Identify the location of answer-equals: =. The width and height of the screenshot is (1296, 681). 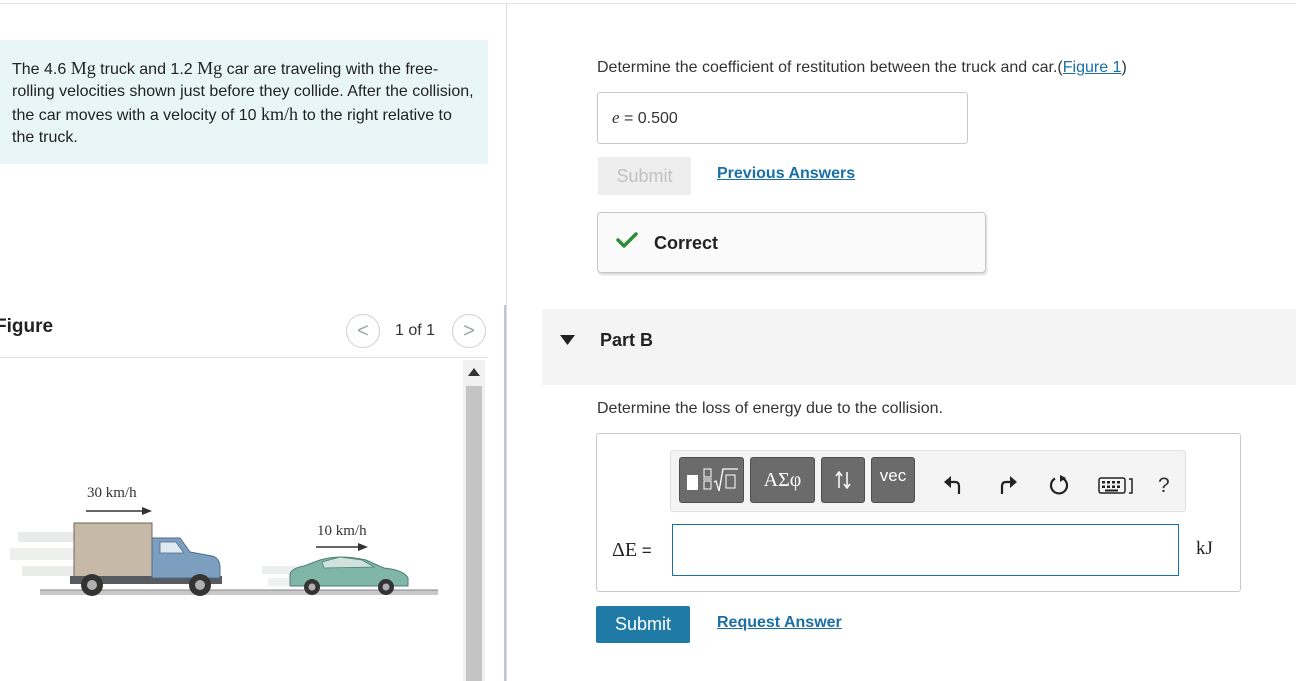
(628, 118).